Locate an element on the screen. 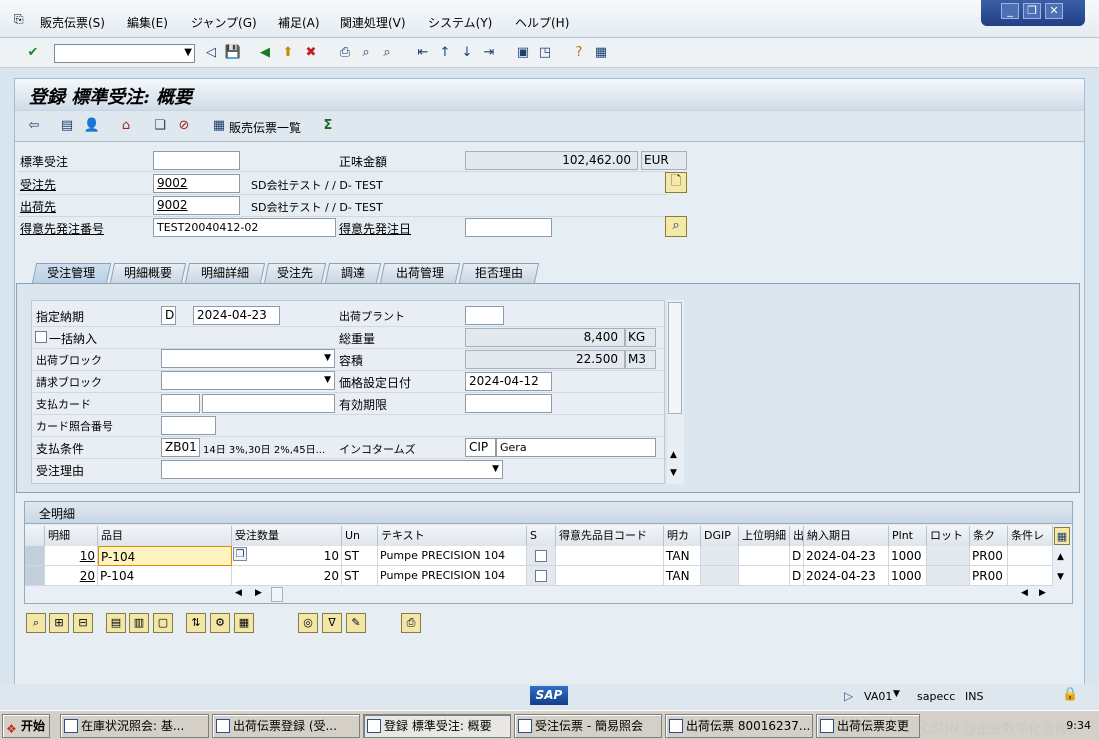 This screenshot has width=1099, height=740. enter-icon: ✔ is located at coordinates (33, 53).